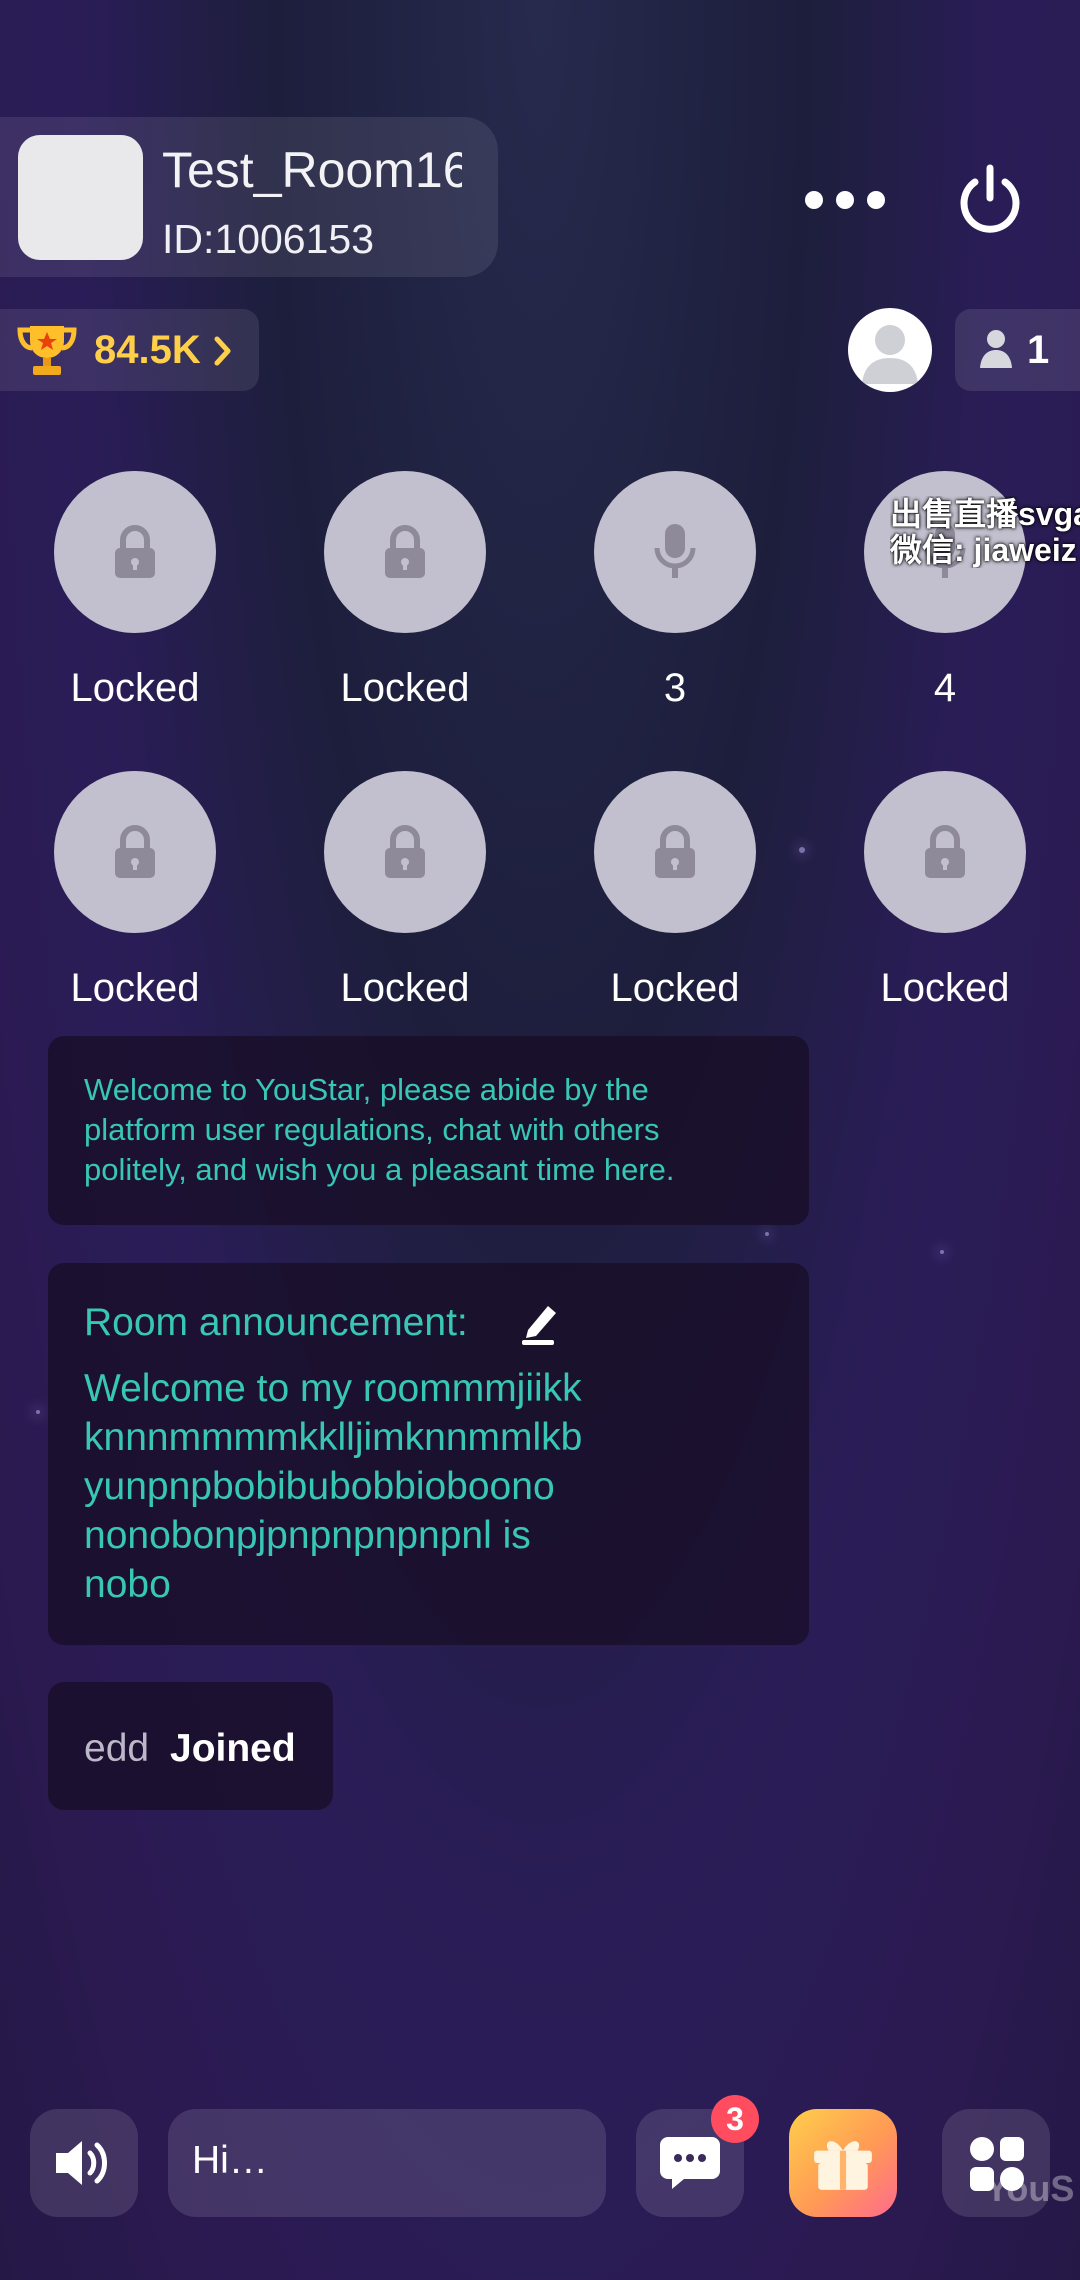  Describe the element at coordinates (233, 1748) in the screenshot. I see `joined-label: Joined` at that location.